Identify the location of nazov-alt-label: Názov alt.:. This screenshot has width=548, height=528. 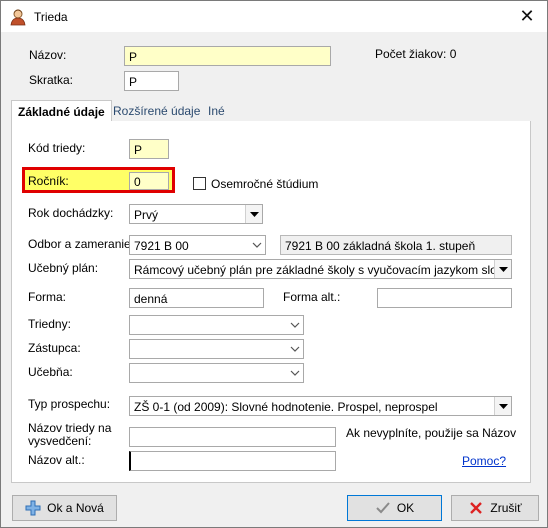
(56, 460).